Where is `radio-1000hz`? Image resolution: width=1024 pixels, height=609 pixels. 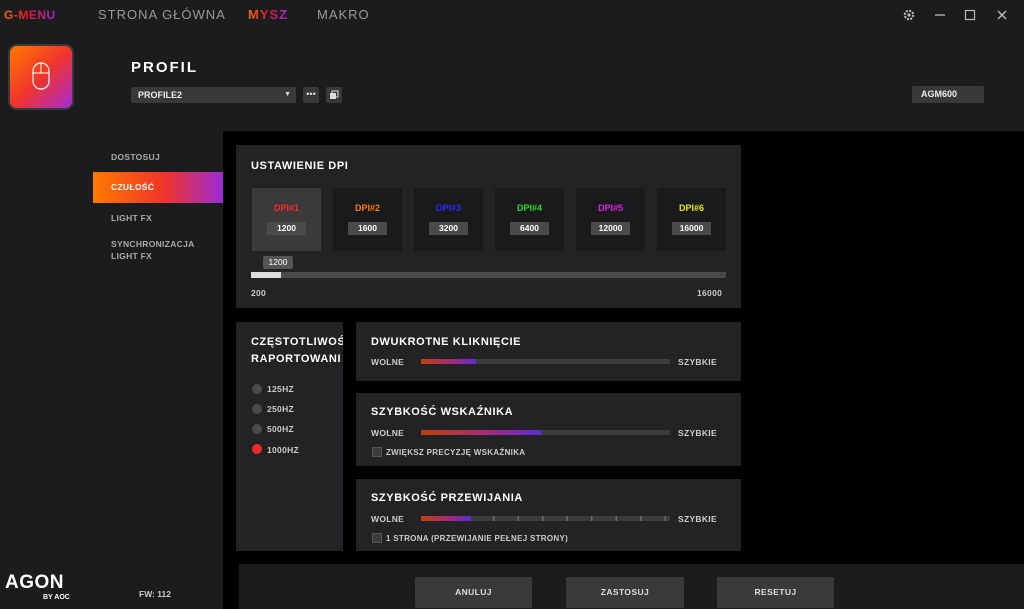
radio-1000hz is located at coordinates (257, 449).